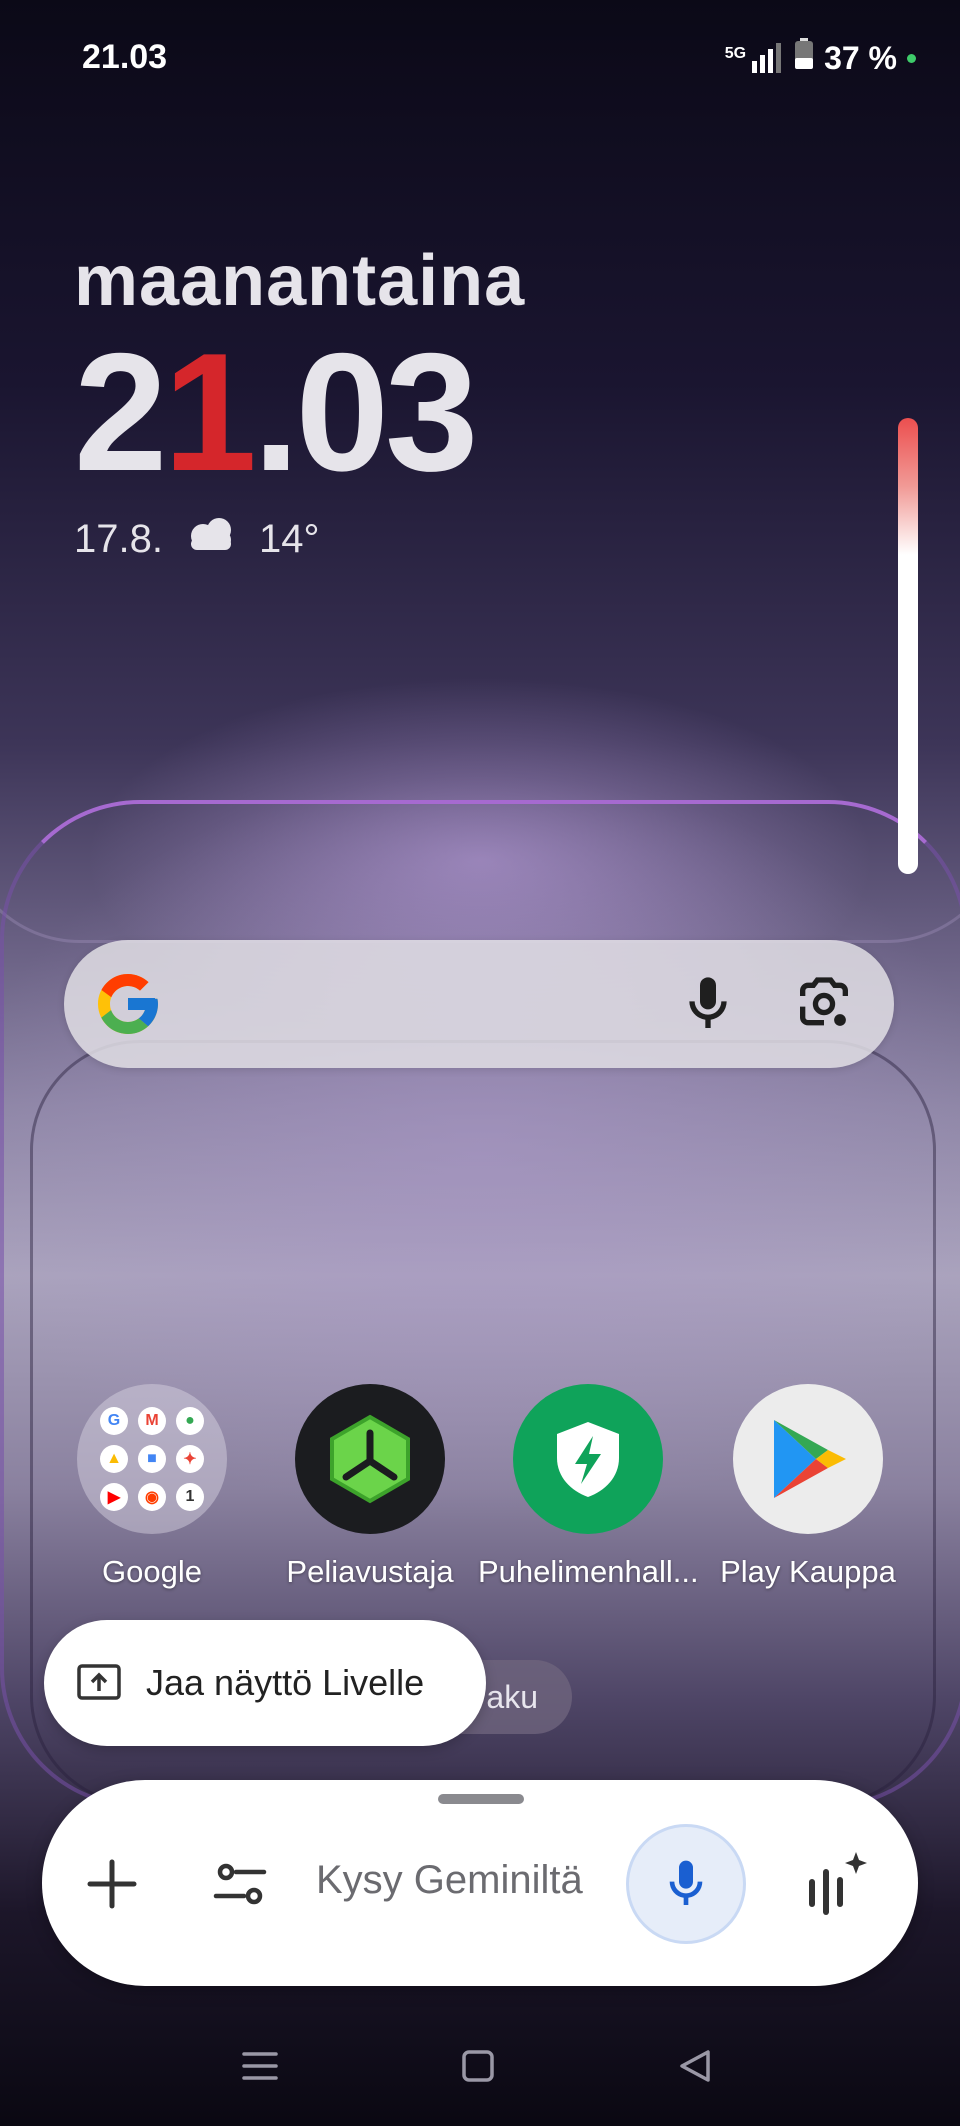 This screenshot has height=2126, width=960. Describe the element at coordinates (289, 538) in the screenshot. I see `temperature-label: 14°` at that location.